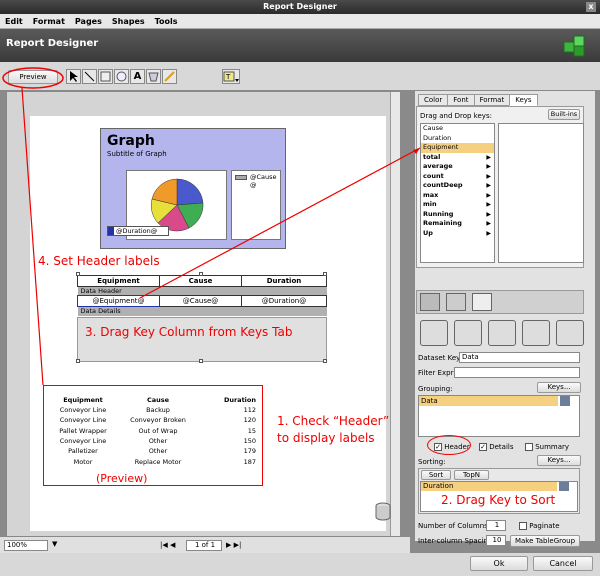 The height and width of the screenshot is (576, 600). I want to click on preview-highlight-circle, so click(33, 78).